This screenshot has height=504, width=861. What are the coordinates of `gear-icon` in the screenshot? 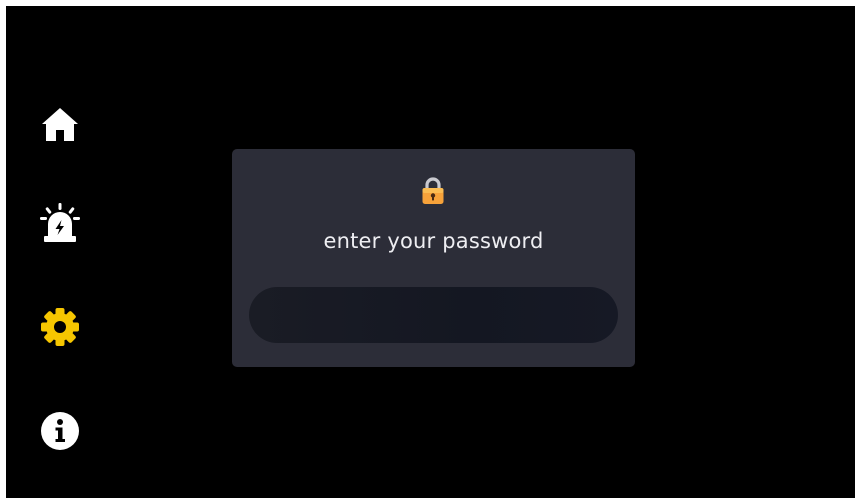 It's located at (60, 327).